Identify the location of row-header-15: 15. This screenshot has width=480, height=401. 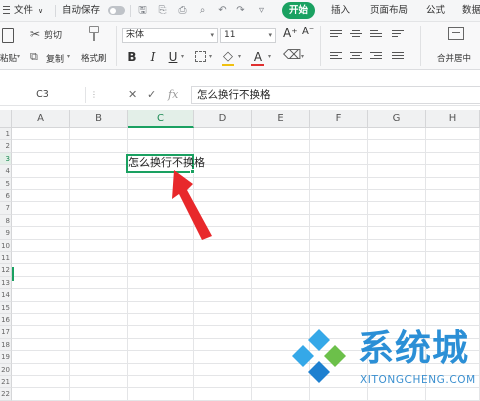
(6, 307).